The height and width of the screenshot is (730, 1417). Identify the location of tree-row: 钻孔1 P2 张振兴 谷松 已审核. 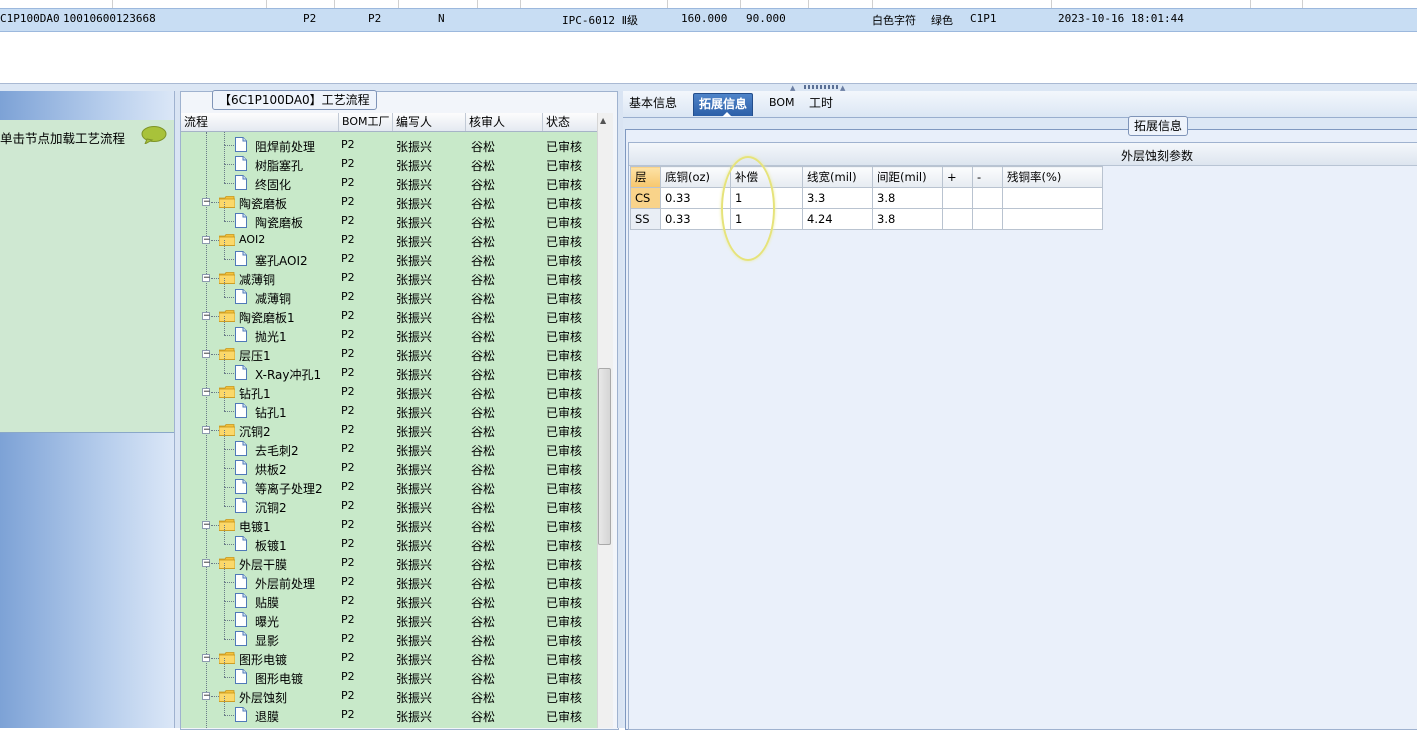
(389, 406).